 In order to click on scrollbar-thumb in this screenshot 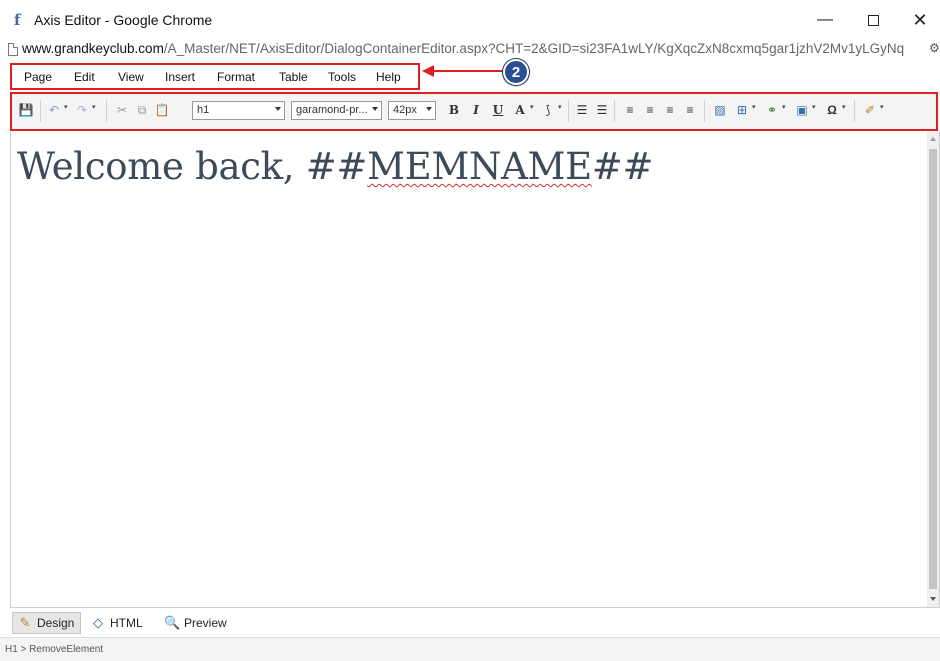, I will do `click(933, 369)`.